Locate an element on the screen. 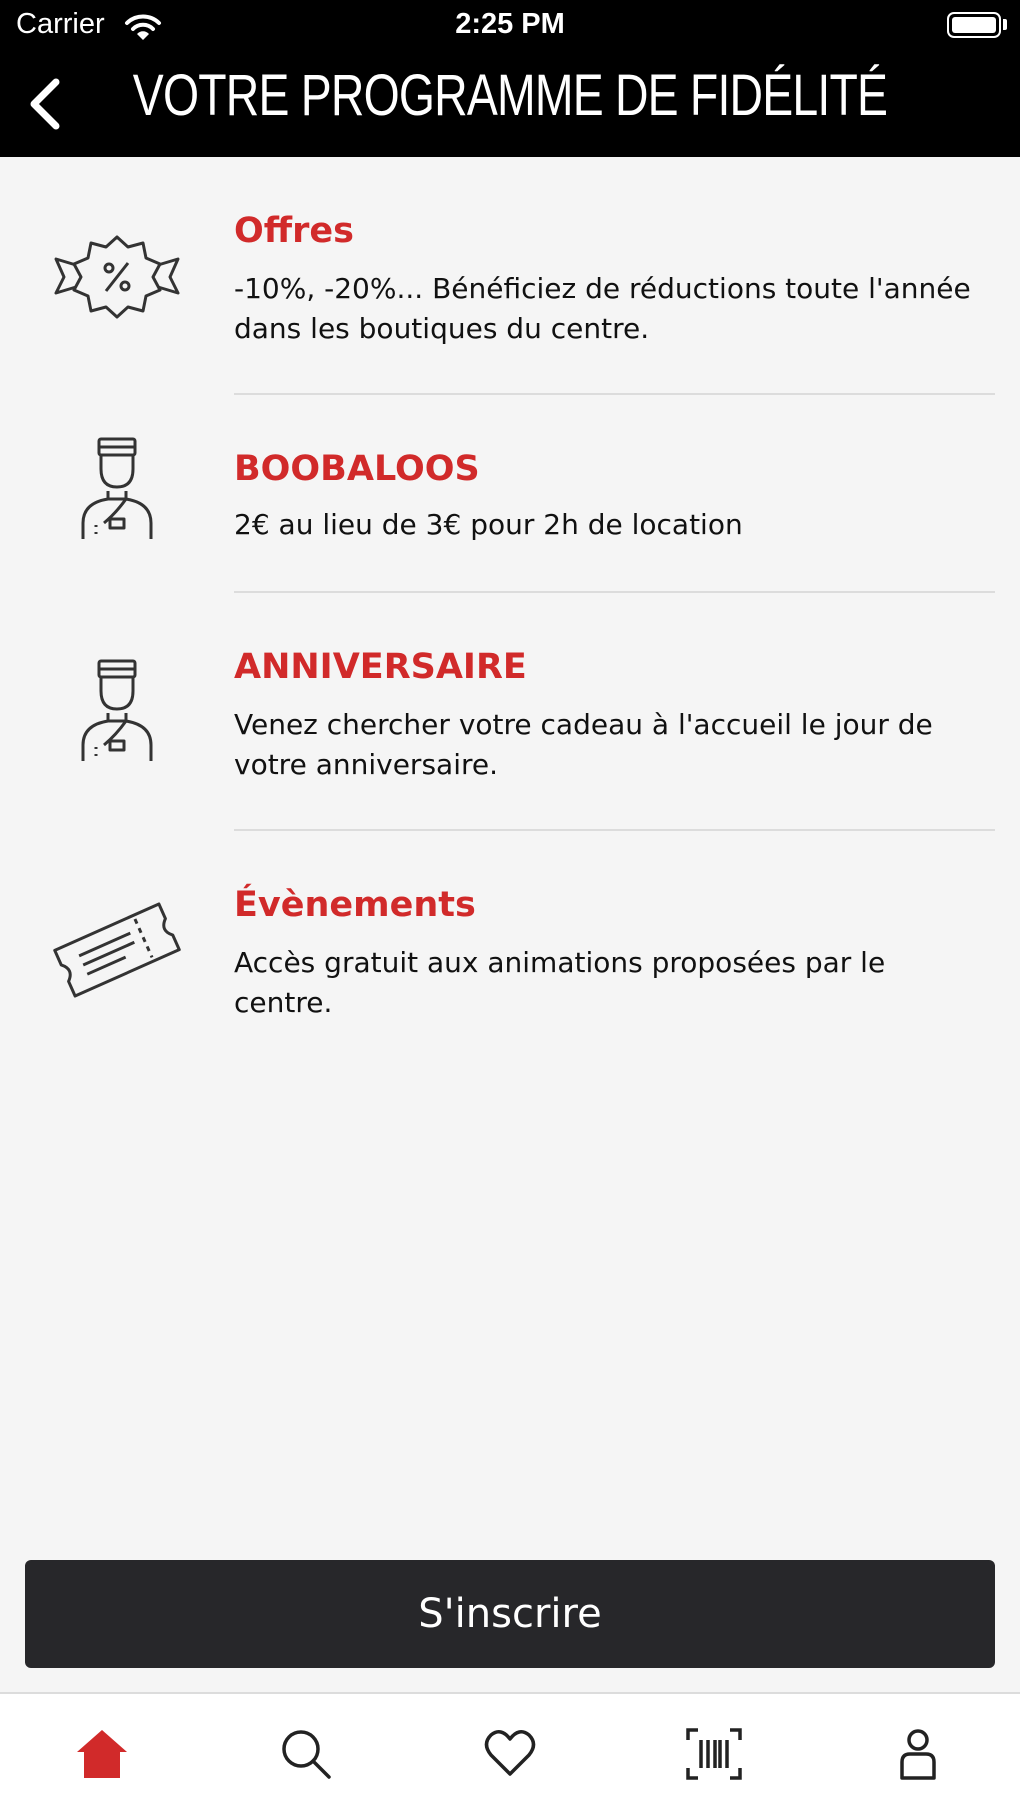  chevron-left-icon is located at coordinates (45, 104).